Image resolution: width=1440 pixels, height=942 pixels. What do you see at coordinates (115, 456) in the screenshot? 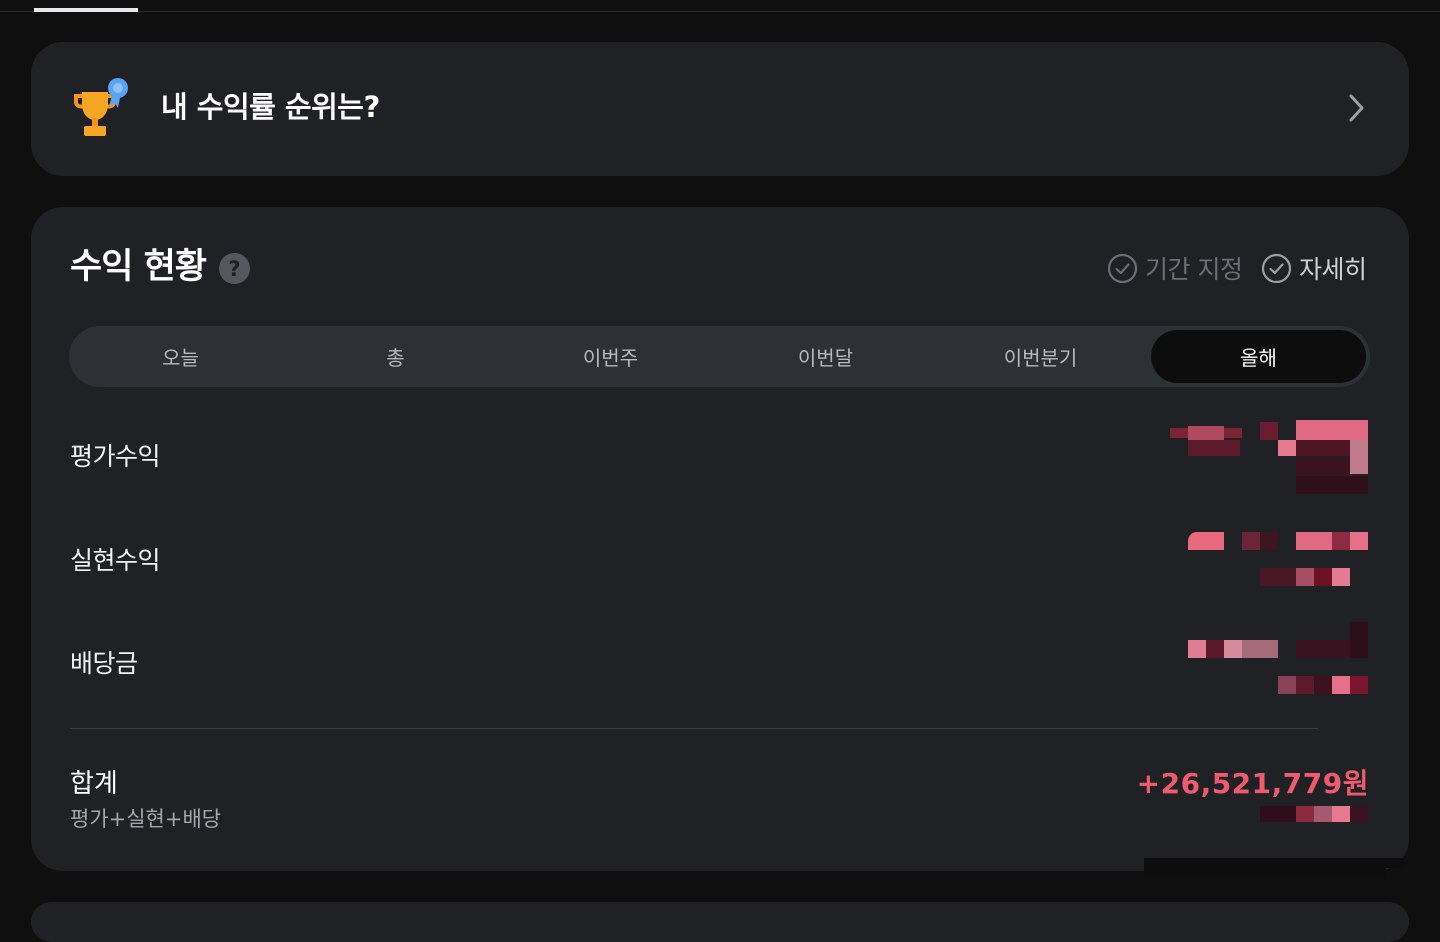
I see `row-label-valuation: 평가수익` at bounding box center [115, 456].